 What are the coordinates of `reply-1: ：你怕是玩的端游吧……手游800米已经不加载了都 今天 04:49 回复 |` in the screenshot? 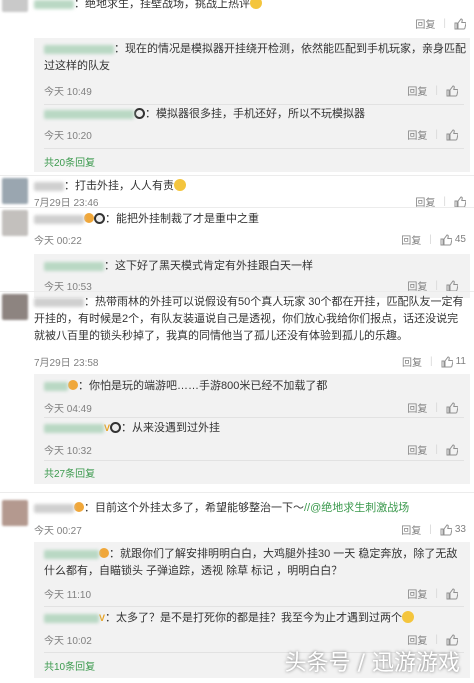 It's located at (255, 396).